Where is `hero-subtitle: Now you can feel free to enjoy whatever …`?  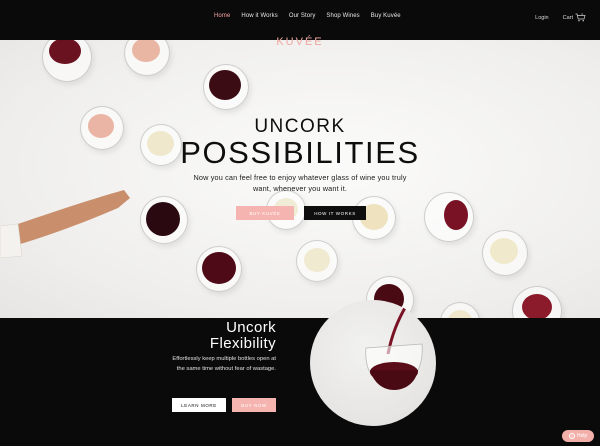
hero-subtitle: Now you can feel free to enjoy whatever … is located at coordinates (300, 183).